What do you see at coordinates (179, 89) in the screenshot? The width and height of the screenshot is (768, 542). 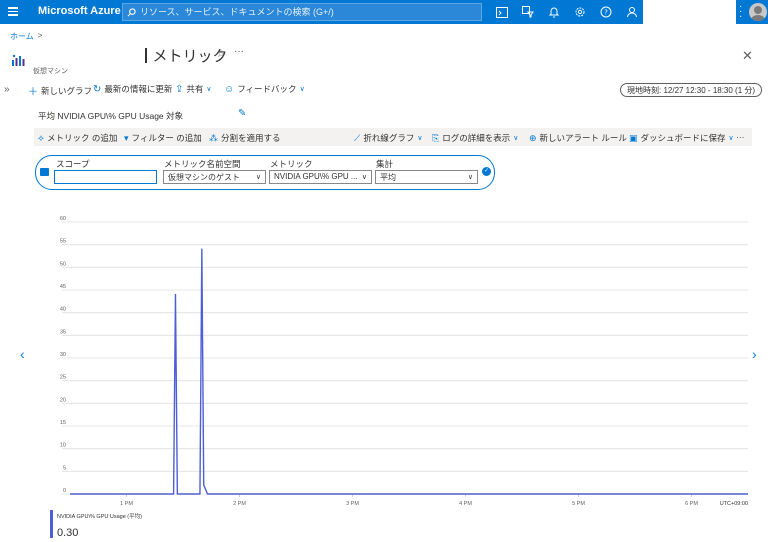 I see `share-icon: ⇪` at bounding box center [179, 89].